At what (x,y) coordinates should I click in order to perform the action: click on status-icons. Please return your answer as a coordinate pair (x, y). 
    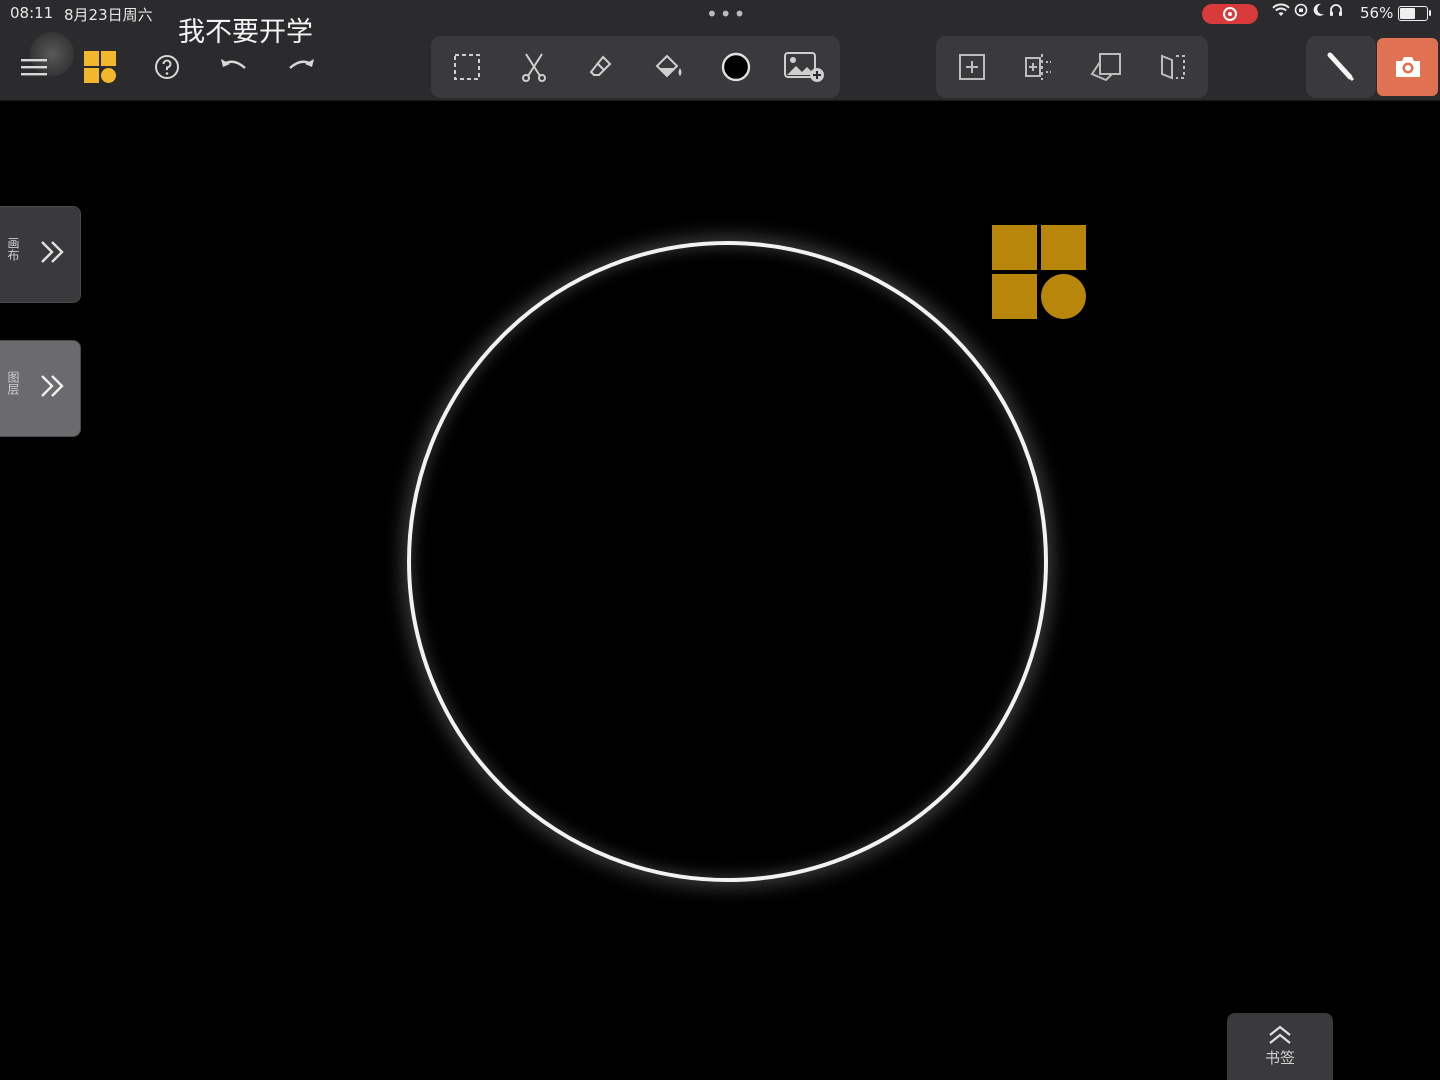
    Looking at the image, I should click on (1307, 10).